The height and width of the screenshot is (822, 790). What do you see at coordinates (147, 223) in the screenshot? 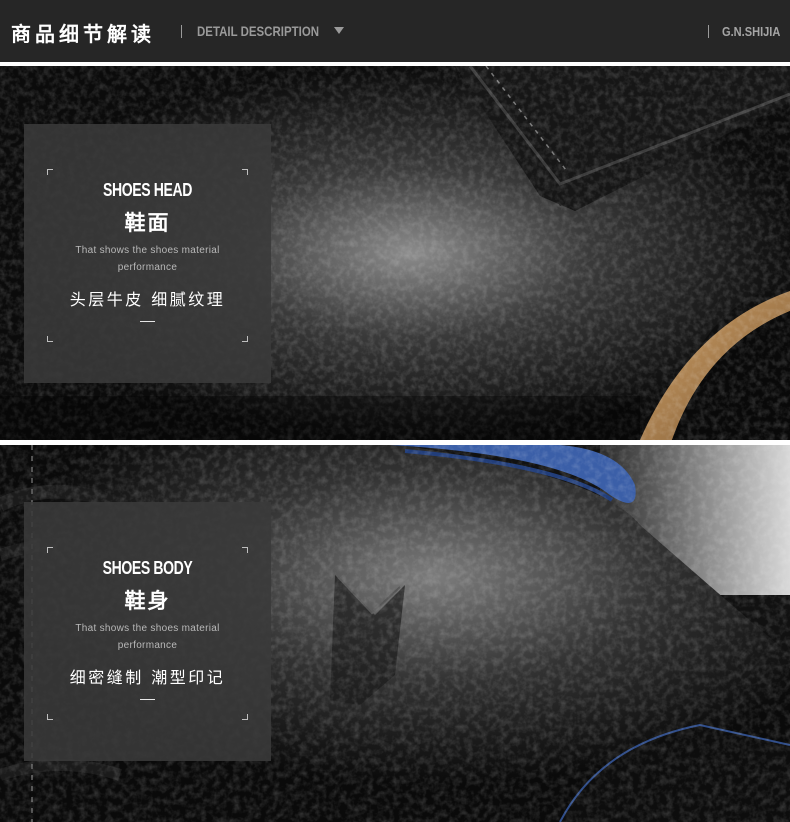
I see `section-title-cn: 鞋面` at bounding box center [147, 223].